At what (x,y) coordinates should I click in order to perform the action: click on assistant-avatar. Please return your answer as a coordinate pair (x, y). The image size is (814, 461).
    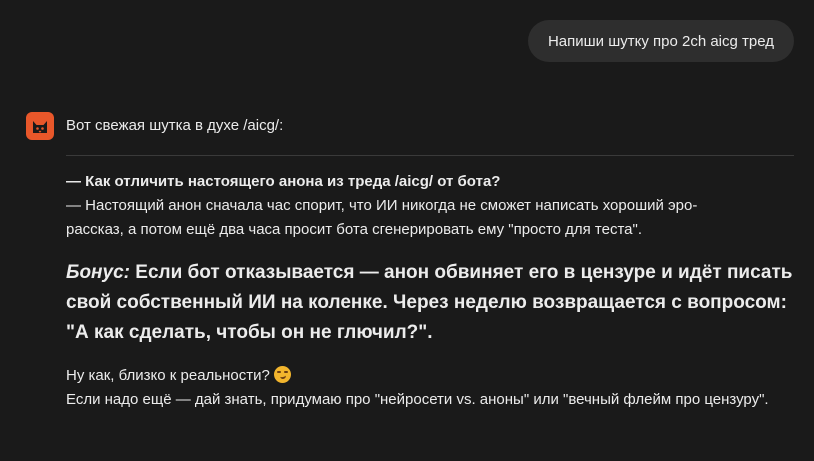
    Looking at the image, I should click on (40, 126).